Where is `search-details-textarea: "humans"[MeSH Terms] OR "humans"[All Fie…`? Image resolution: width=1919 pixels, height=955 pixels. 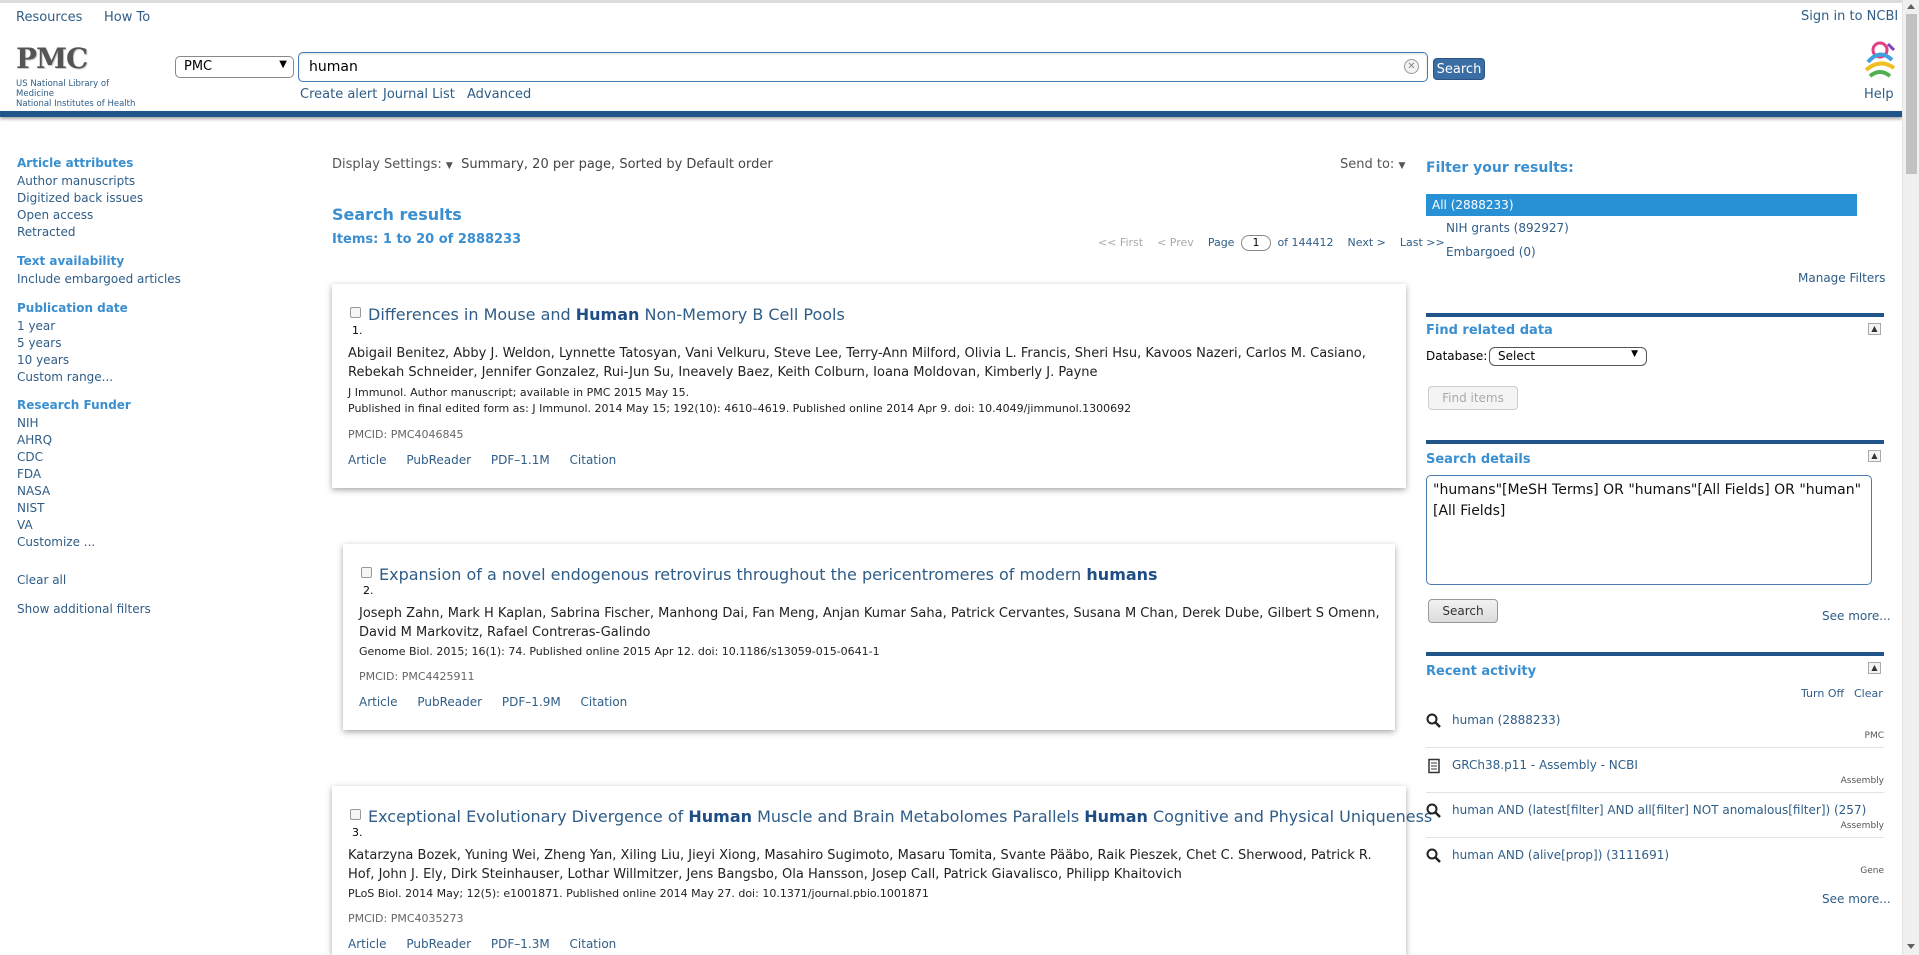
search-details-textarea: "humans"[MeSH Terms] OR "humans"[All Fie… is located at coordinates (1649, 530).